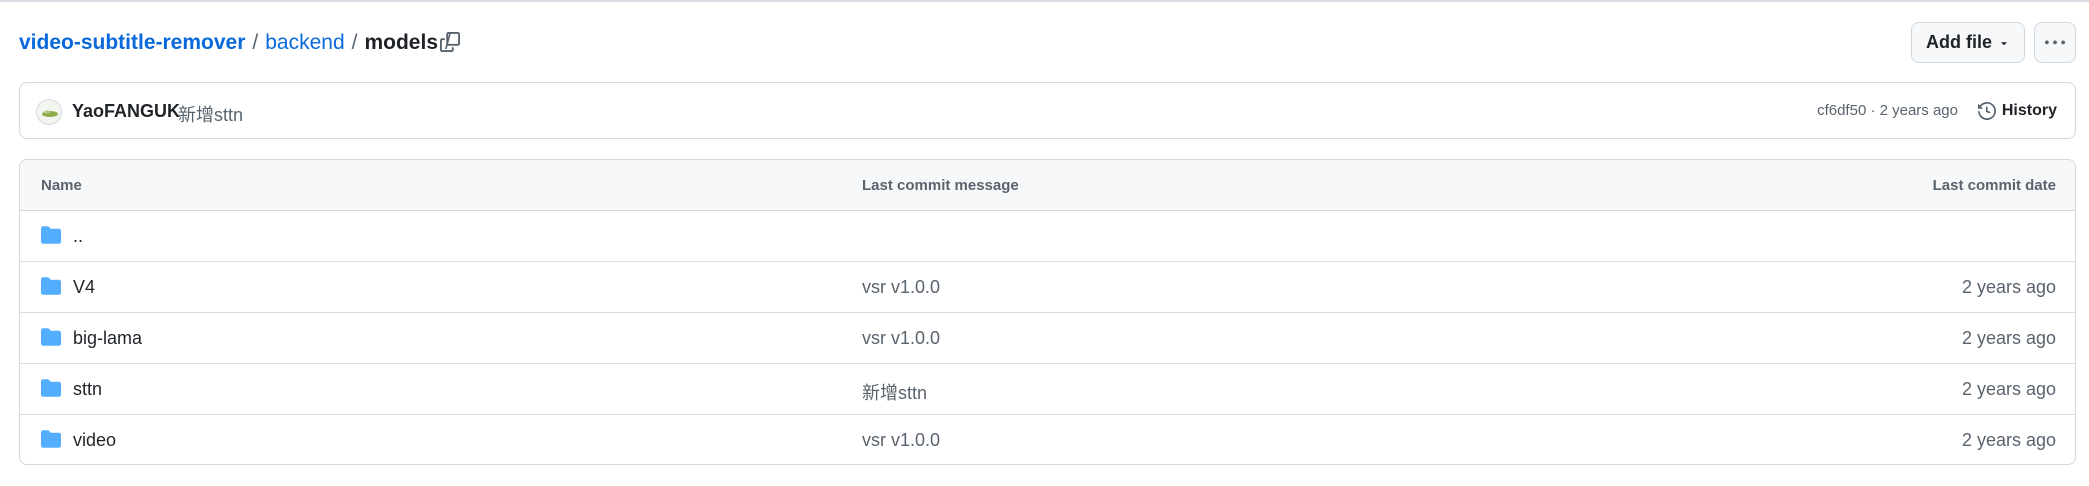  I want to click on row-name: video, so click(94, 440).